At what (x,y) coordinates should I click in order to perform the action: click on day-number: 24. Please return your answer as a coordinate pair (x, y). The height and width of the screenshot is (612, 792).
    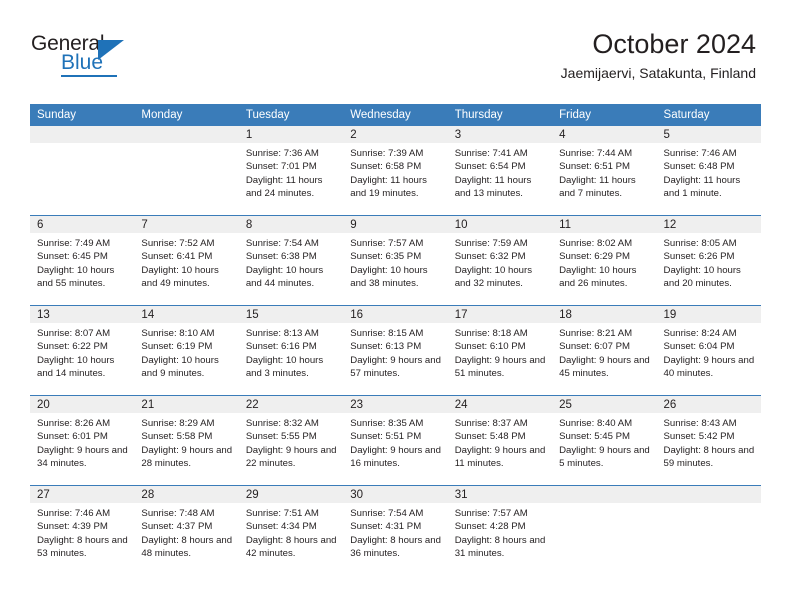
    Looking at the image, I should click on (500, 404).